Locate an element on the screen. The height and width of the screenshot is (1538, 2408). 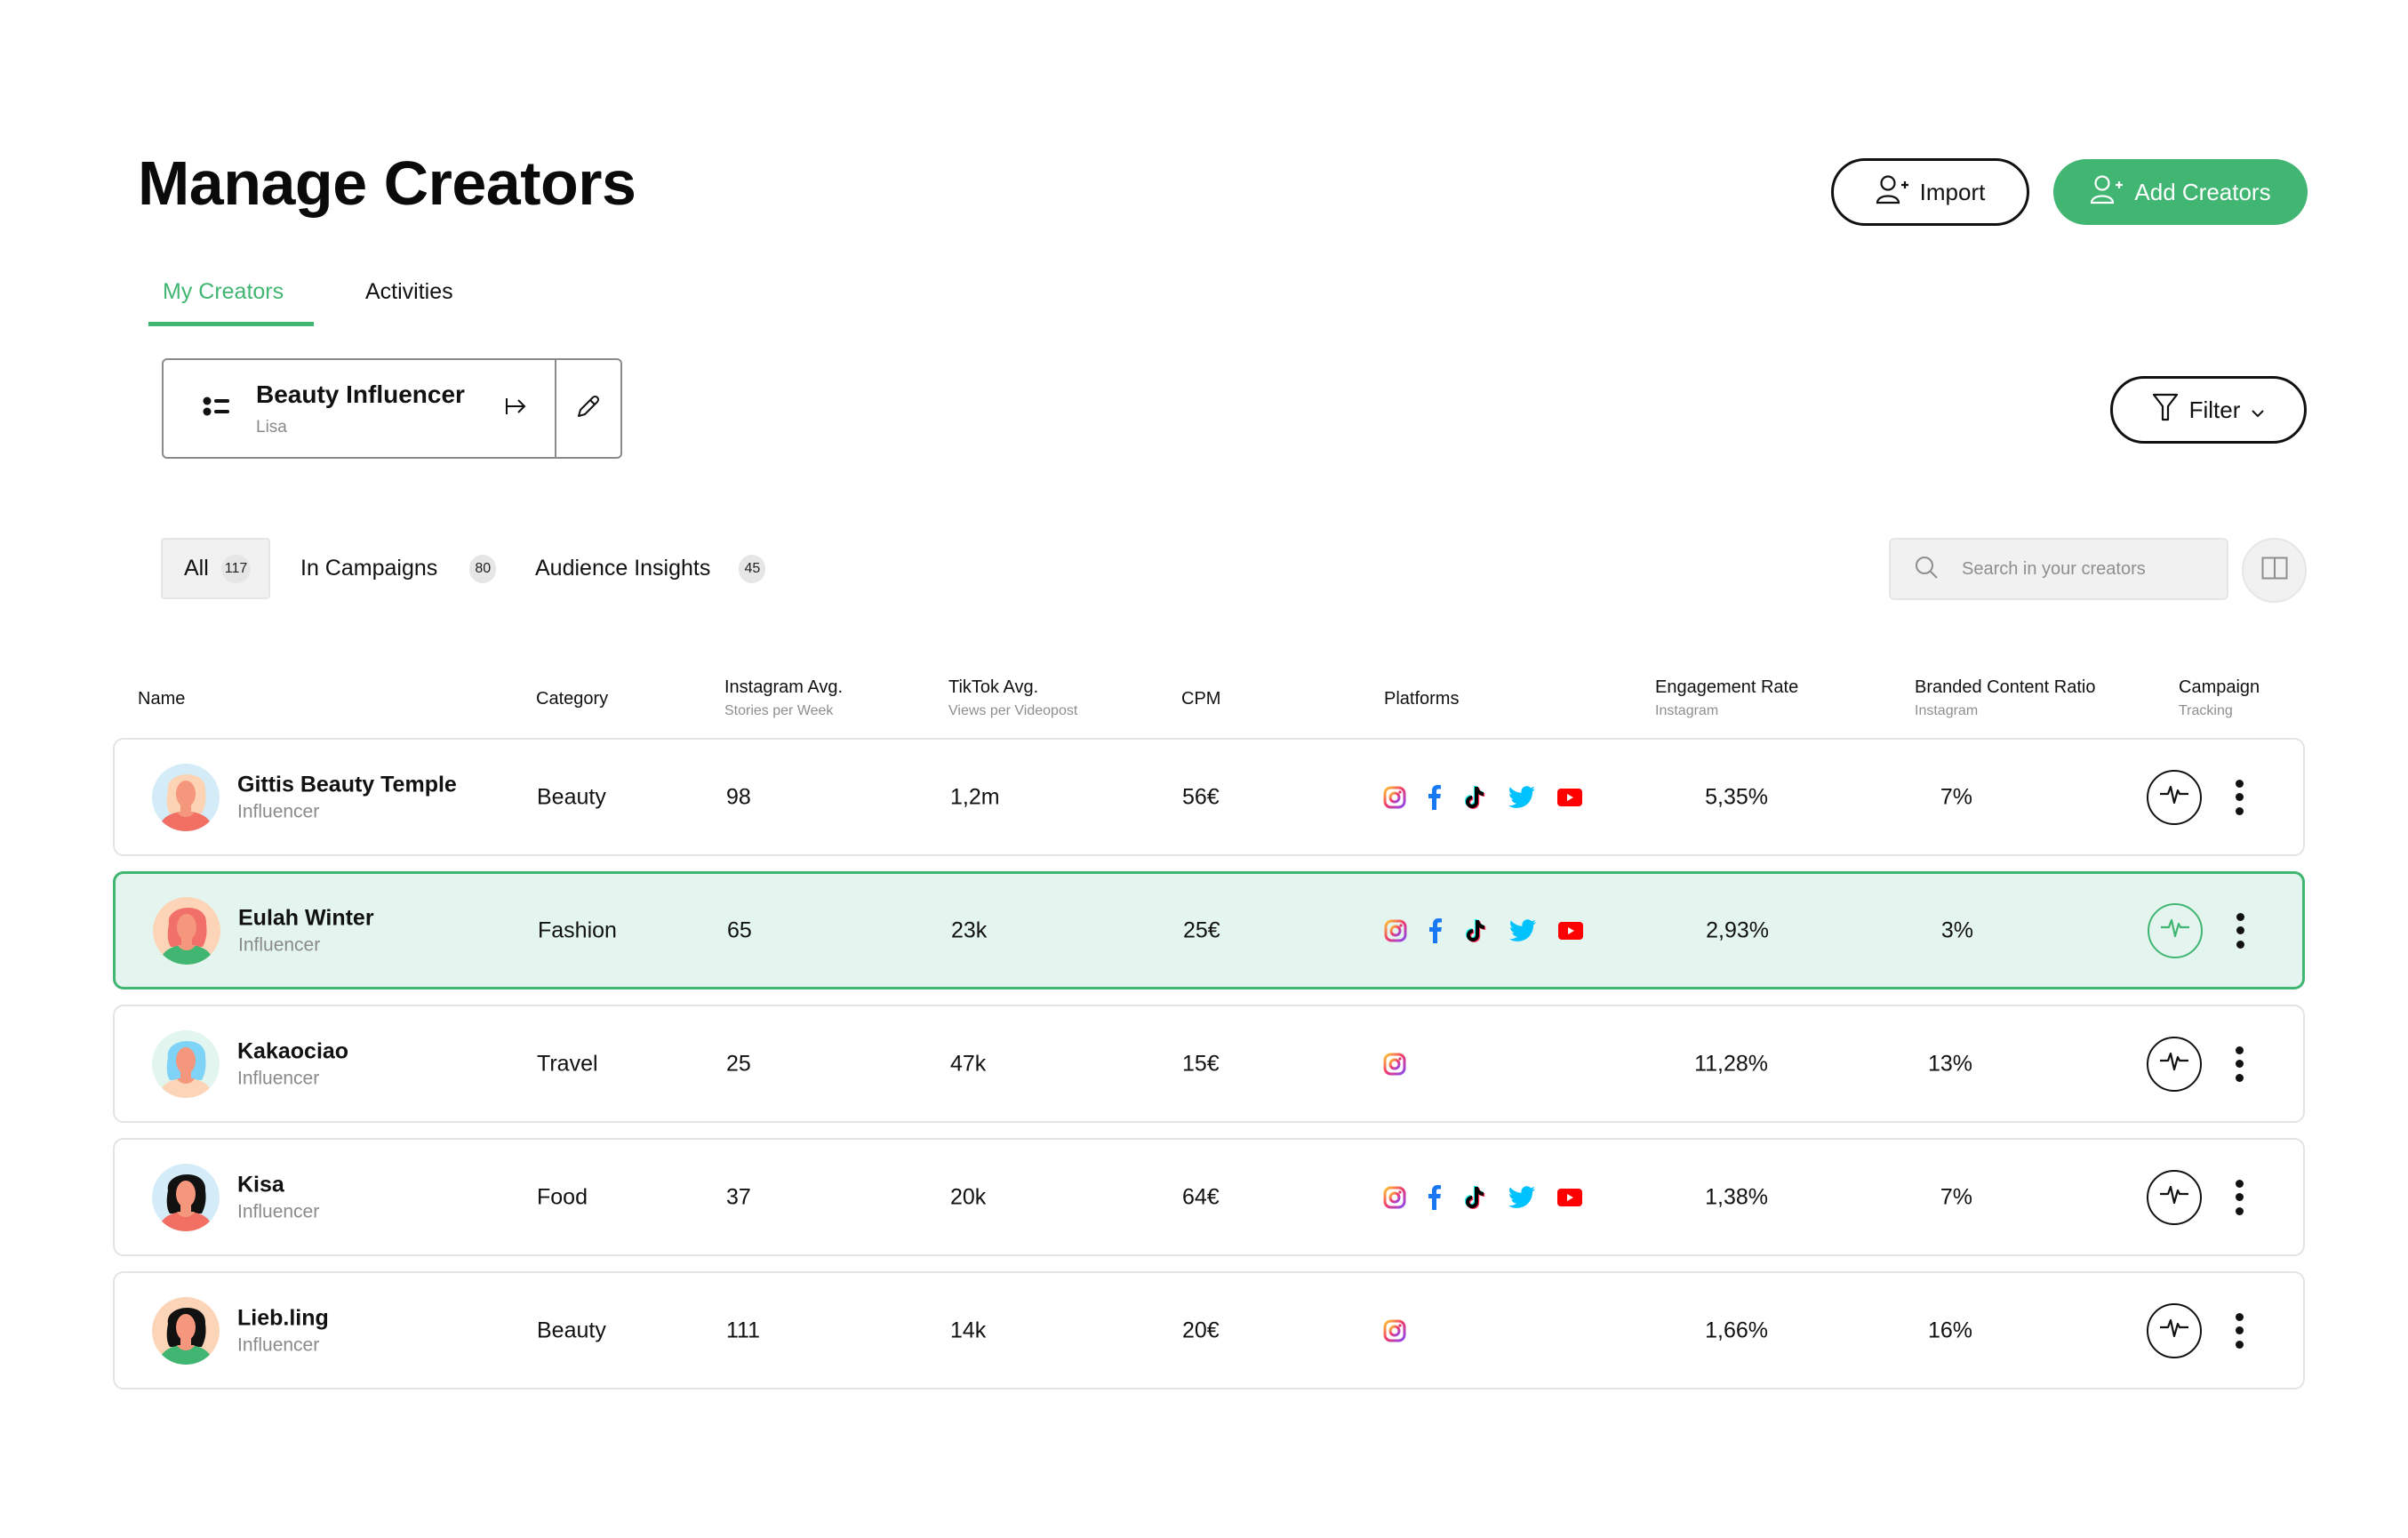
column-header-label: CPM is located at coordinates (1201, 699).